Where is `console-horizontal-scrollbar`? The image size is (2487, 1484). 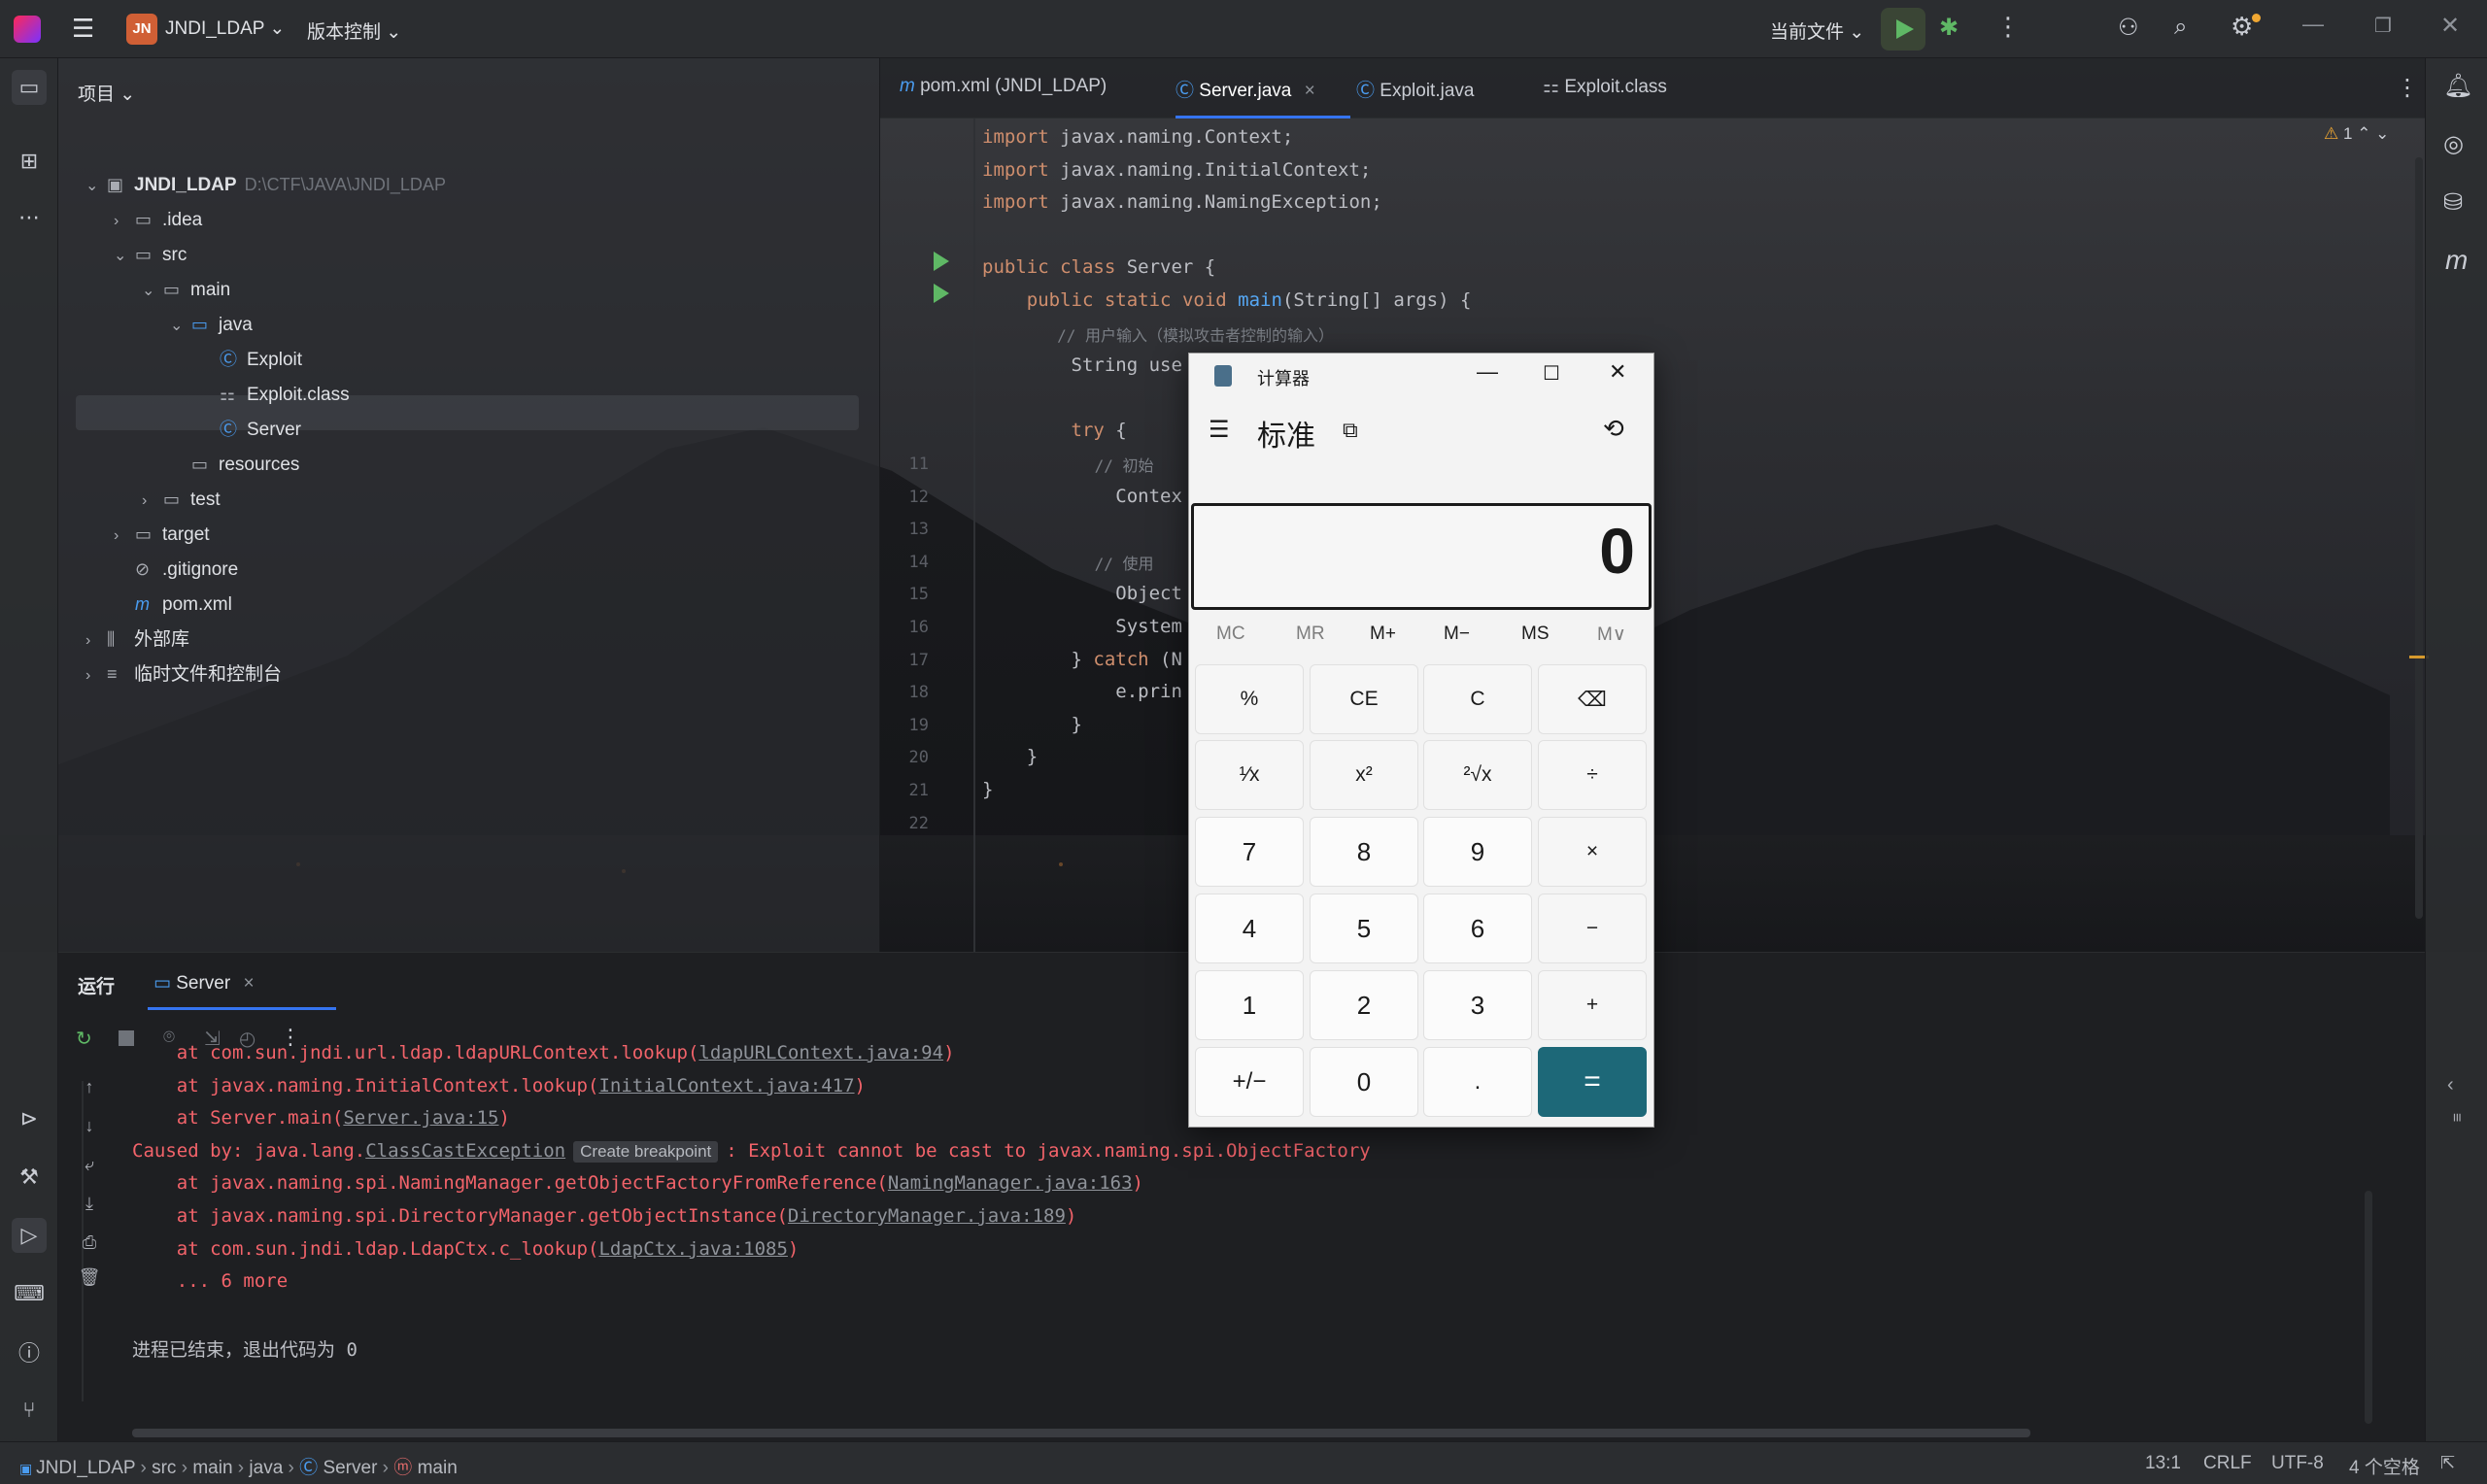 console-horizontal-scrollbar is located at coordinates (1081, 1433).